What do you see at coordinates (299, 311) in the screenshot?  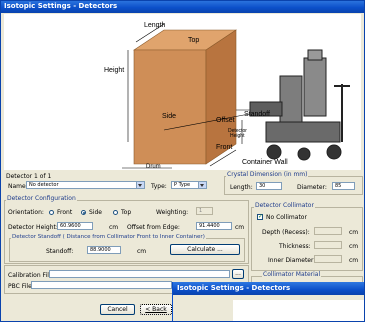 I see `overlay-window-content` at bounding box center [299, 311].